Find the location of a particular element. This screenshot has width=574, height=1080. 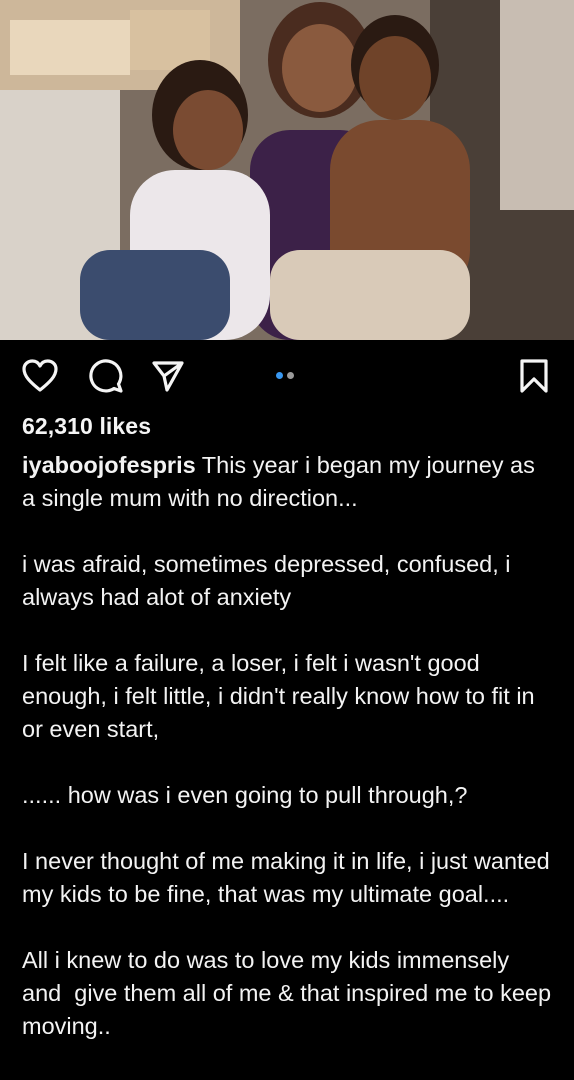

likes-count: 62,310 likes is located at coordinates (86, 426).